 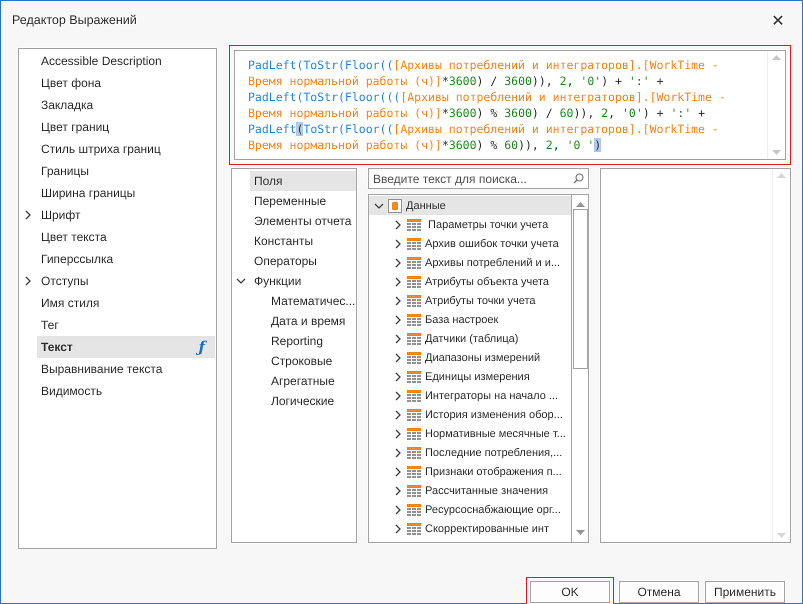 I want to click on property-item: Границы, so click(x=117, y=171).